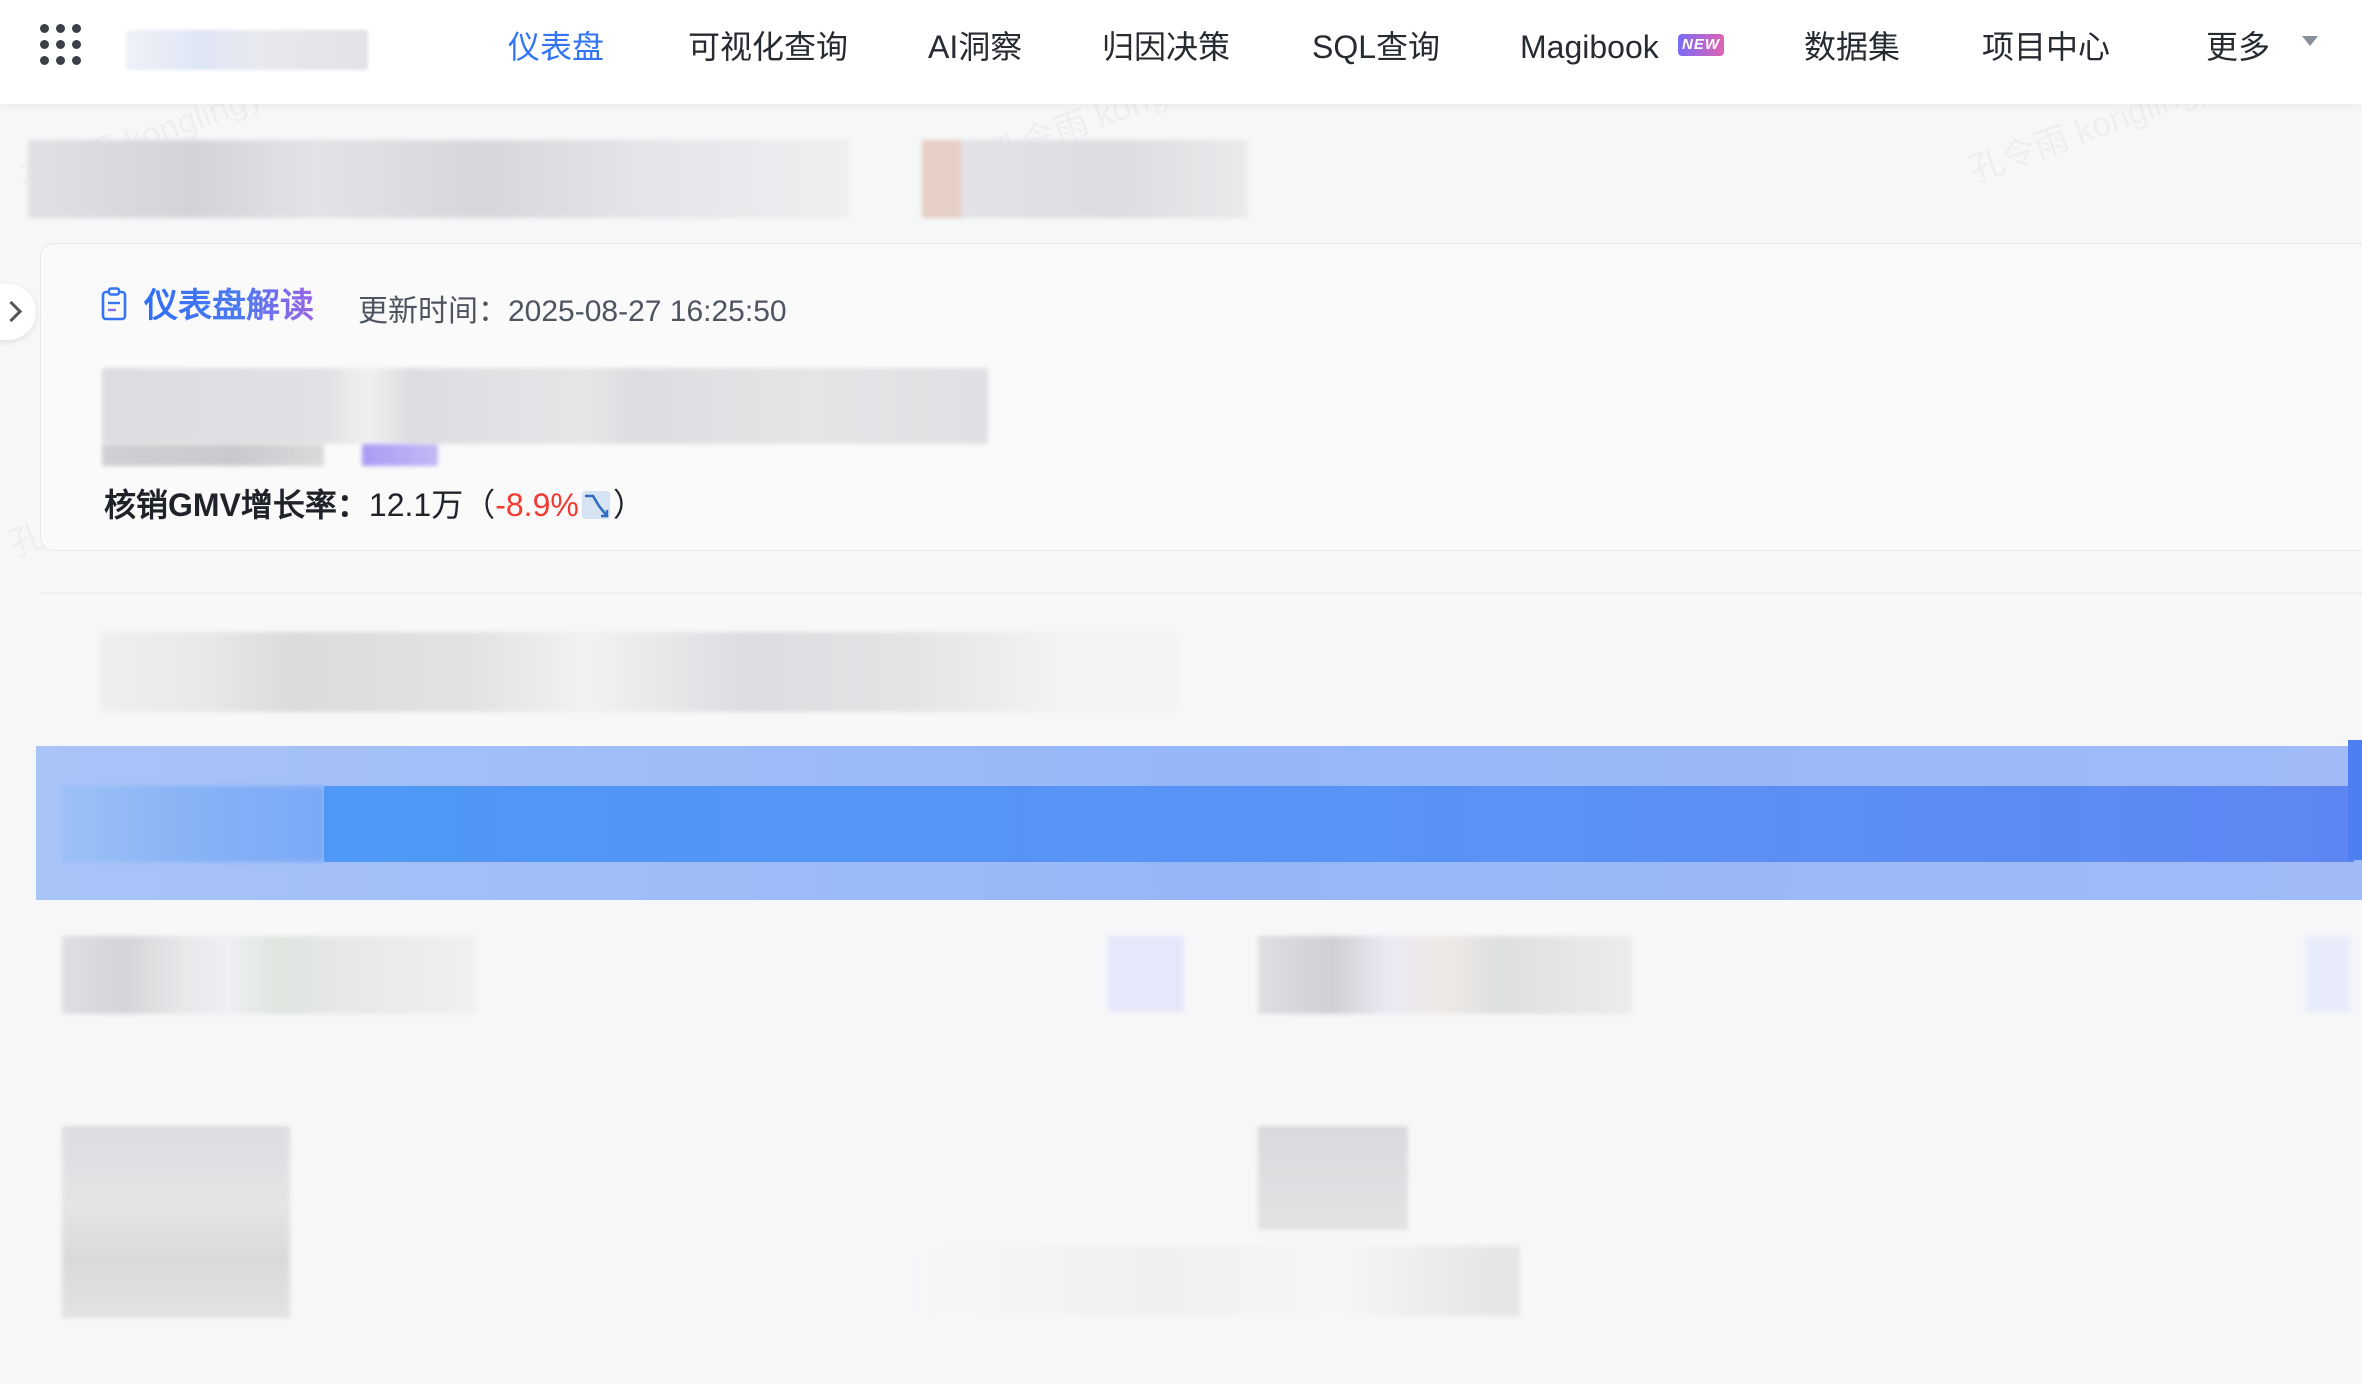 Image resolution: width=2362 pixels, height=1384 pixels. What do you see at coordinates (768, 47) in the screenshot?
I see `nav-visual-query: 可视化查询` at bounding box center [768, 47].